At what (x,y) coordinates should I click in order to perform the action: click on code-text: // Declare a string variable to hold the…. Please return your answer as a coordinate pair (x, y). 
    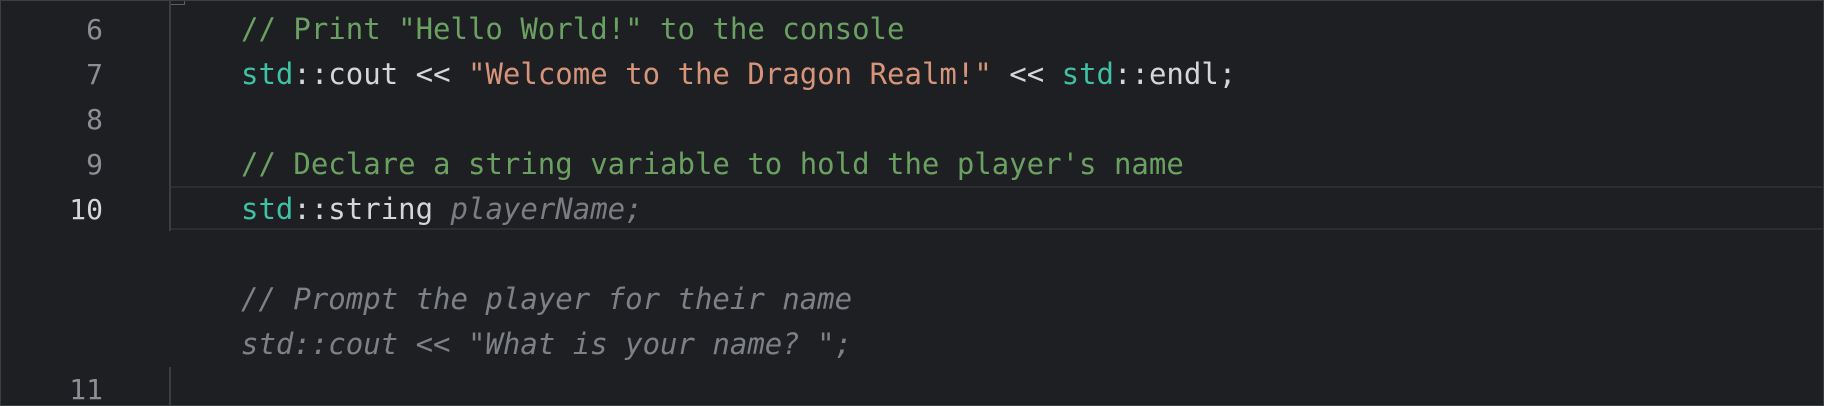
    Looking at the image, I should click on (712, 164).